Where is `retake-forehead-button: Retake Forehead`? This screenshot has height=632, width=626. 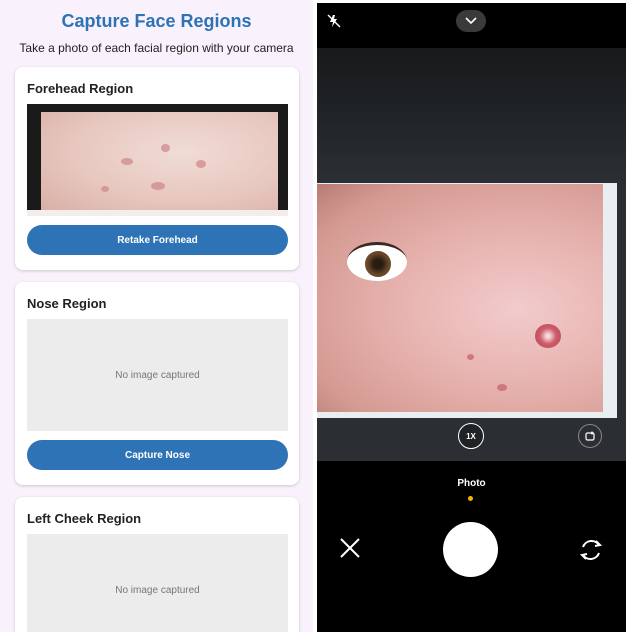
retake-forehead-button: Retake Forehead is located at coordinates (157, 240).